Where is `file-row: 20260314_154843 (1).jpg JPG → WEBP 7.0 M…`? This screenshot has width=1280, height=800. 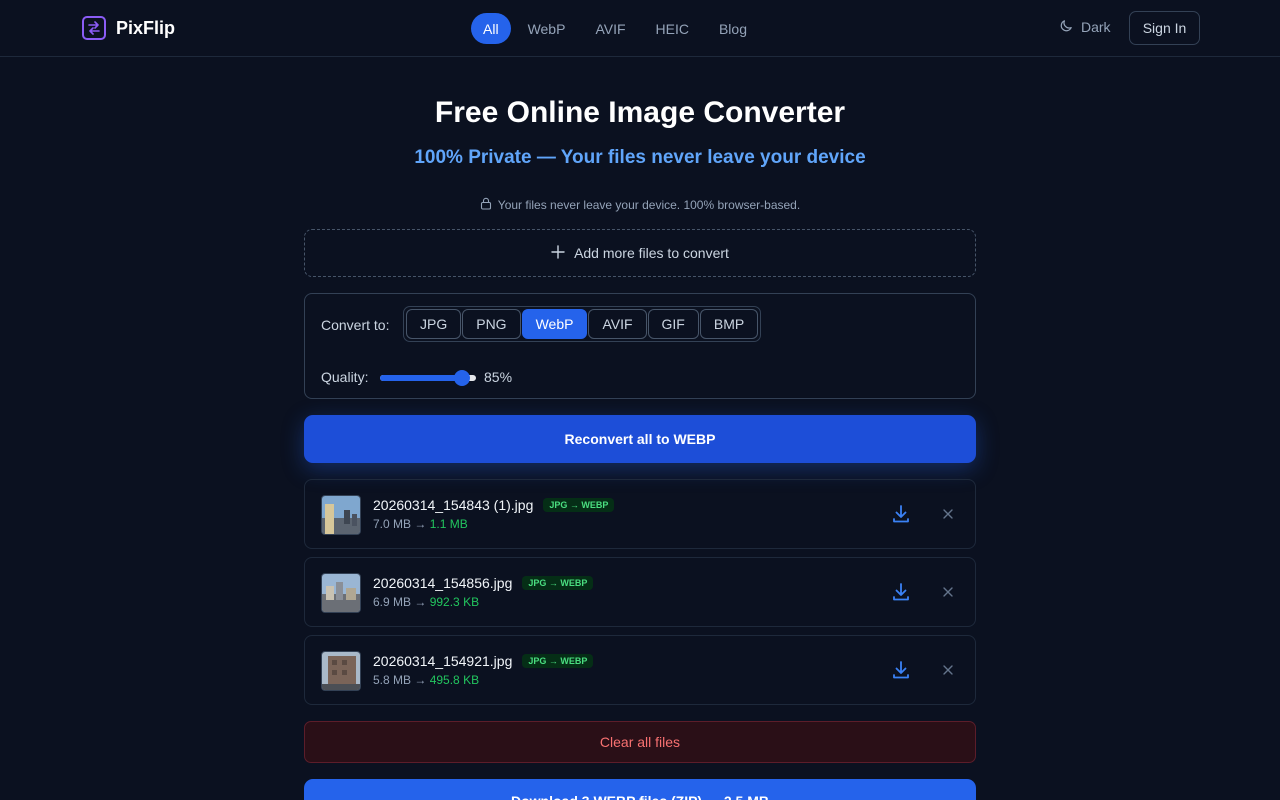
file-row: 20260314_154843 (1).jpg JPG → WEBP 7.0 M… is located at coordinates (640, 514).